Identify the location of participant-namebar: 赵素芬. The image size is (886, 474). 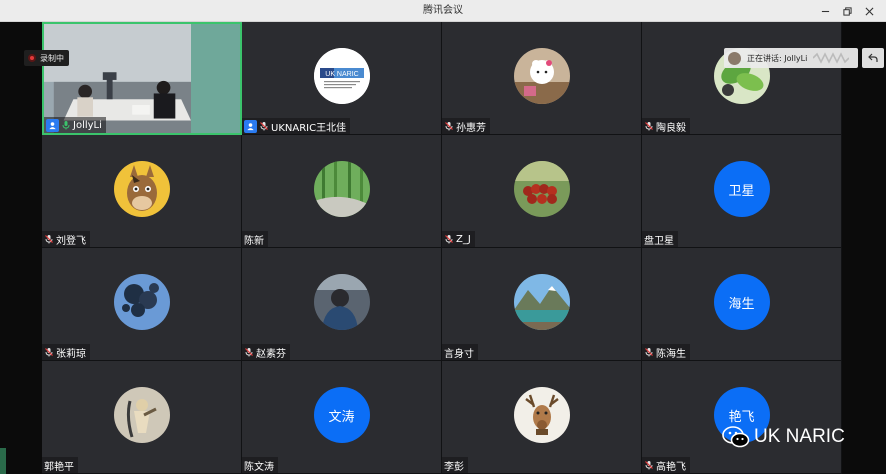
(266, 352).